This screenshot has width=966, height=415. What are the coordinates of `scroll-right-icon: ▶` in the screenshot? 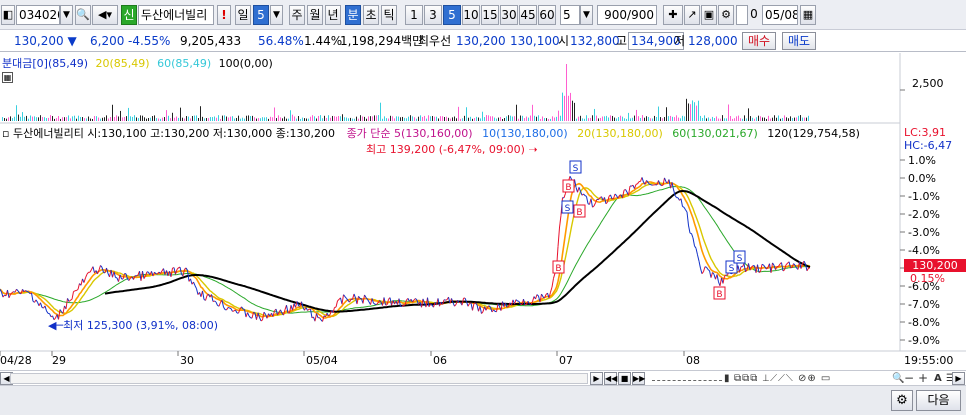 It's located at (958, 378).